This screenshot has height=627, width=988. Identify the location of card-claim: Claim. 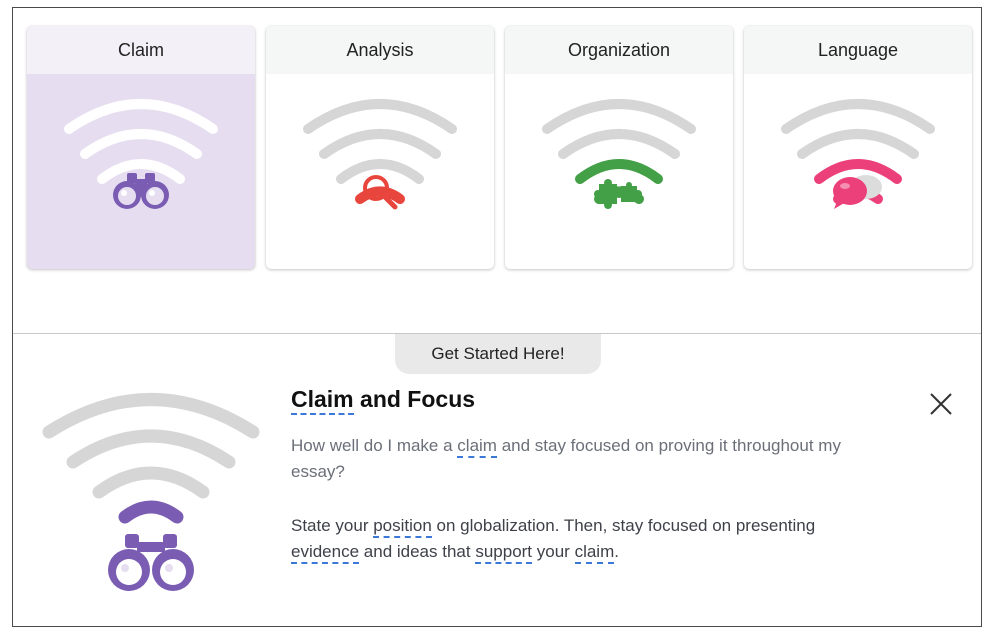
(141, 147).